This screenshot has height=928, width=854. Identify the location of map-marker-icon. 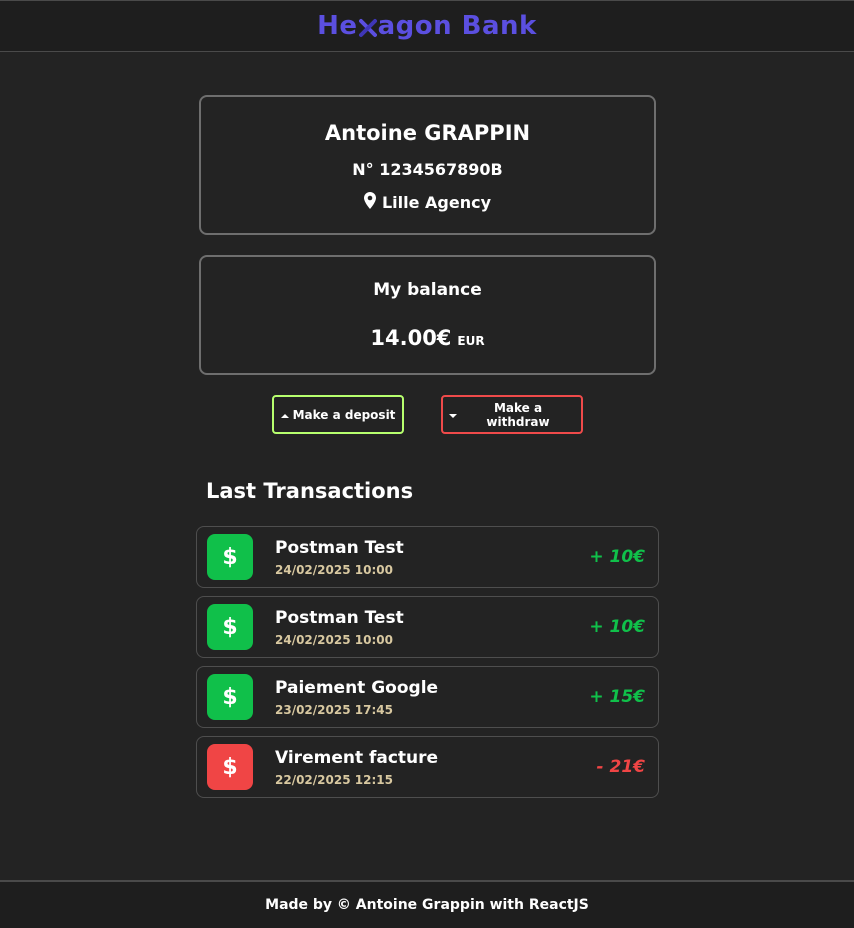
(369, 202).